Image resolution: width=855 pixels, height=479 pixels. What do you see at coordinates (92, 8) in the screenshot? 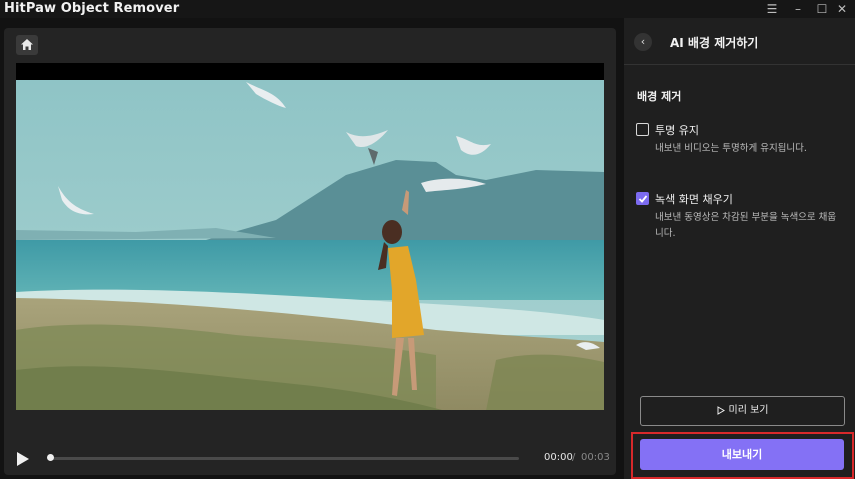
I see `app-title: HitPaw Object Remover` at bounding box center [92, 8].